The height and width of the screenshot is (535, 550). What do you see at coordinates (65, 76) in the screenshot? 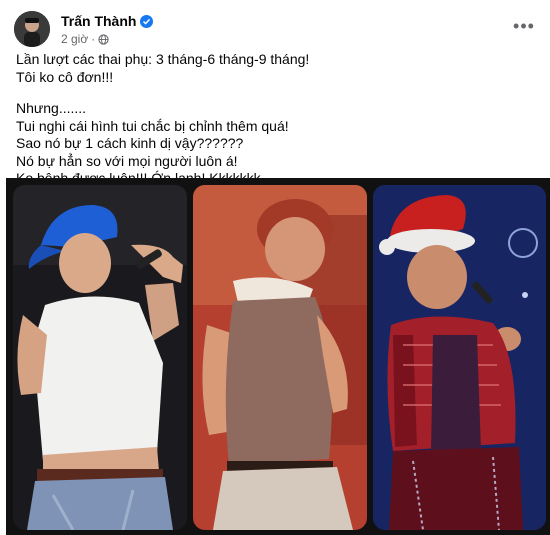
I see `post-text-line: Tôi ko cô đơn!!!` at bounding box center [65, 76].